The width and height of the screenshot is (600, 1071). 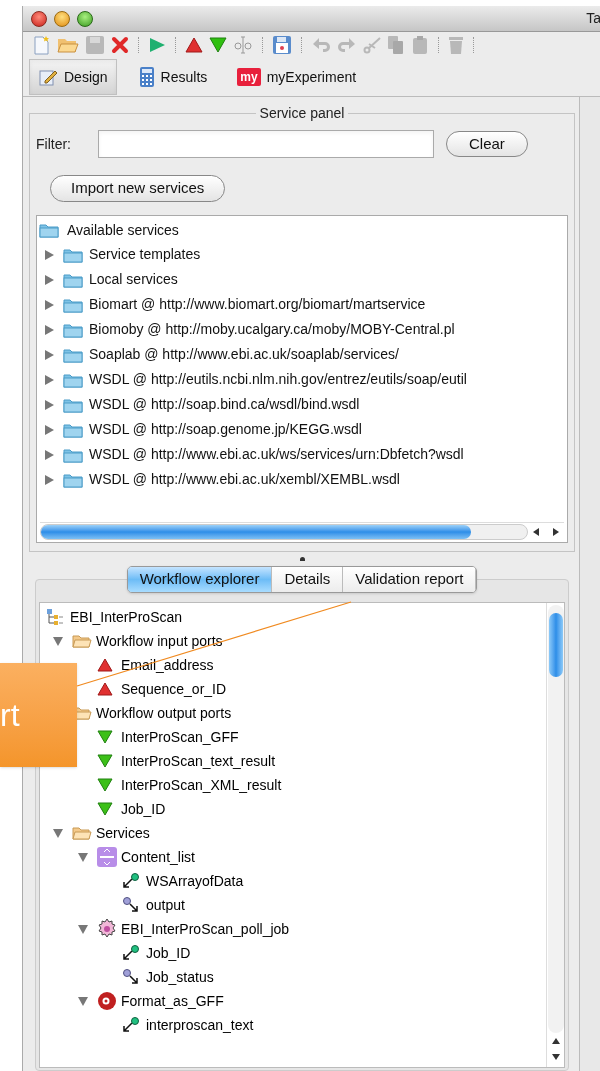 What do you see at coordinates (173, 77) in the screenshot?
I see `perspective-tab: Results` at bounding box center [173, 77].